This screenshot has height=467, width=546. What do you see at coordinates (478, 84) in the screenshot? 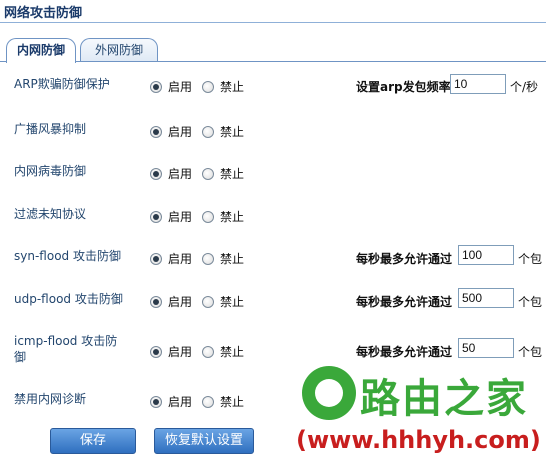
I see `arp-frequency-input` at bounding box center [478, 84].